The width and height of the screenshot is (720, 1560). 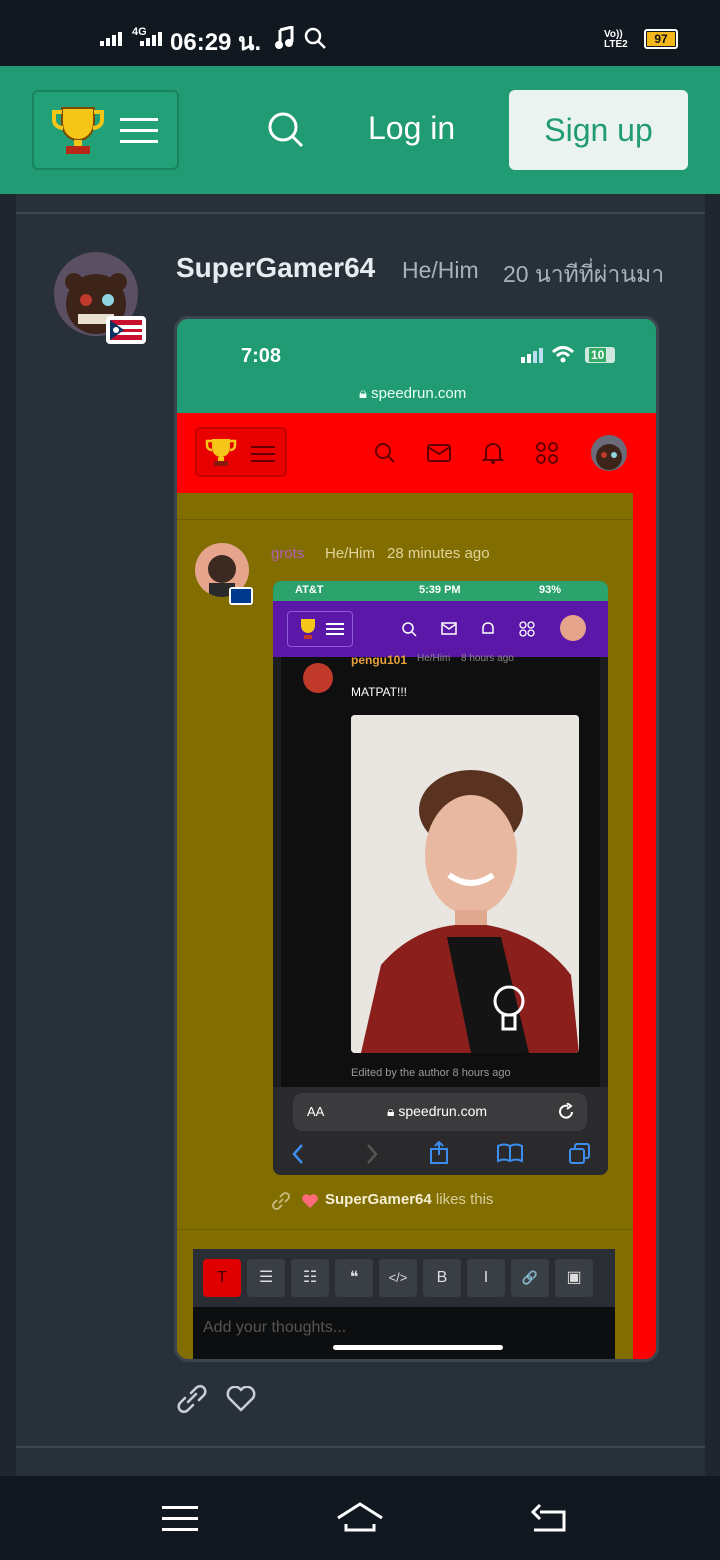 What do you see at coordinates (609, 453) in the screenshot?
I see `embedded-avatar` at bounding box center [609, 453].